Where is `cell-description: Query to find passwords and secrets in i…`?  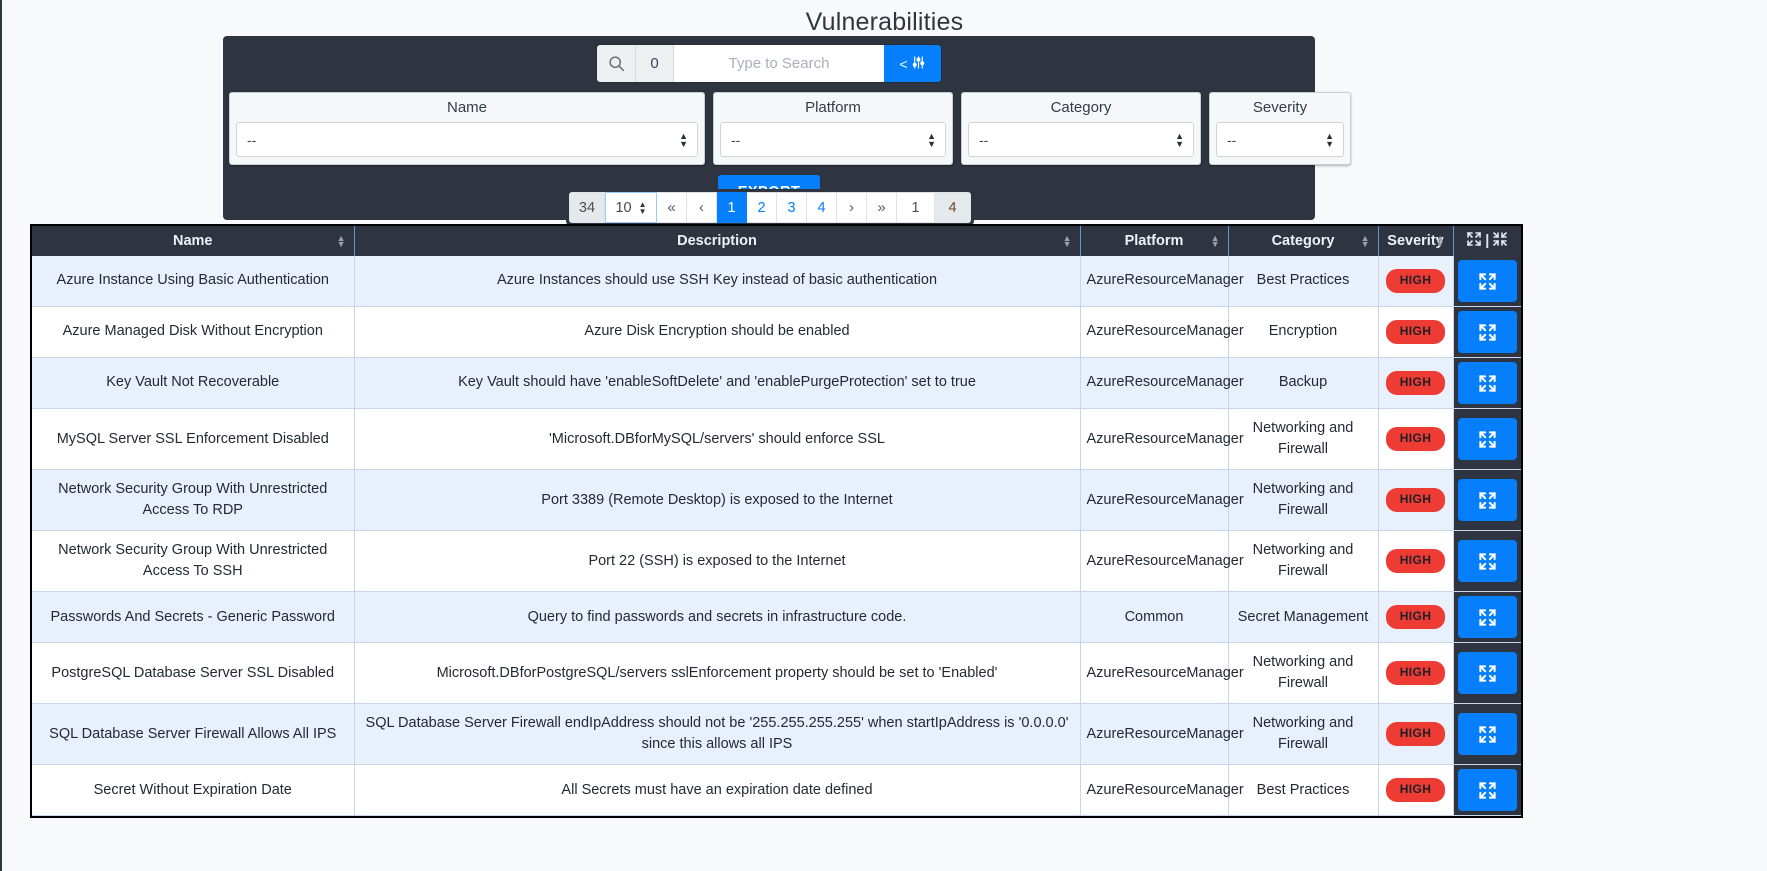 cell-description: Query to find passwords and secrets in i… is located at coordinates (717, 617).